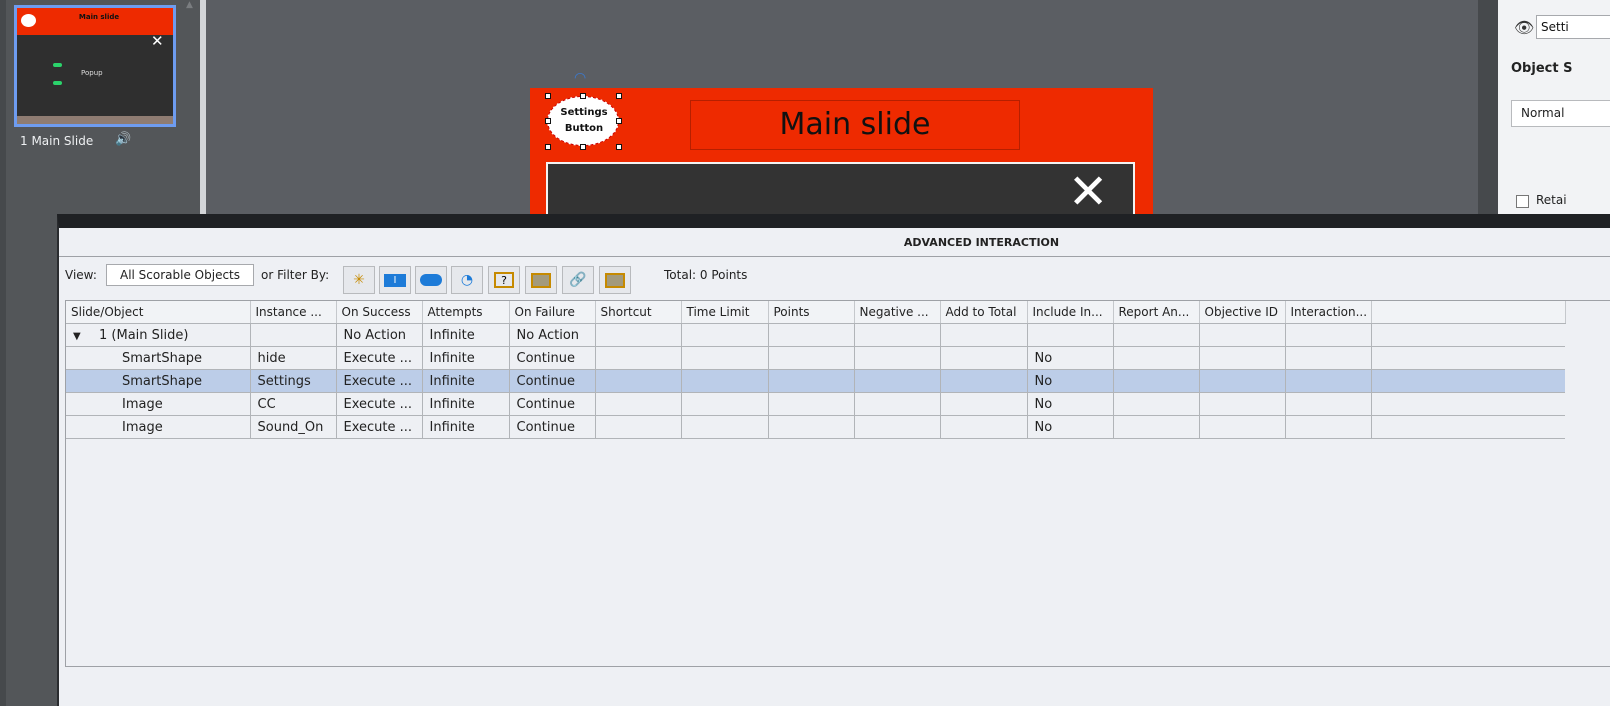 The width and height of the screenshot is (1610, 706). I want to click on negative-cell, so click(897, 358).